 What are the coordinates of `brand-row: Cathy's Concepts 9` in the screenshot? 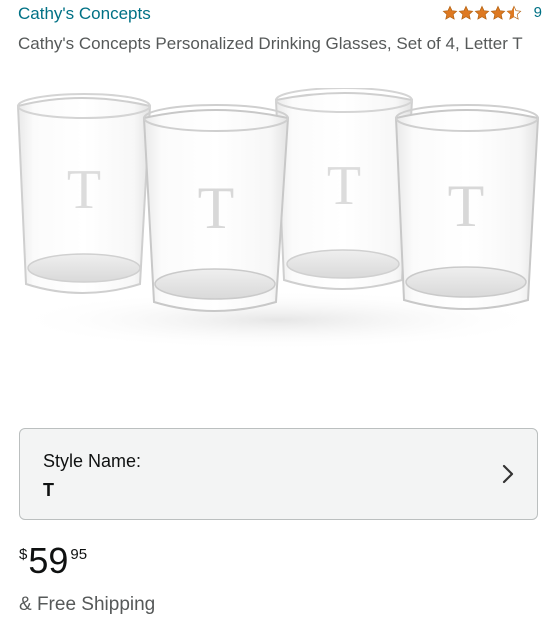 It's located at (280, 14).